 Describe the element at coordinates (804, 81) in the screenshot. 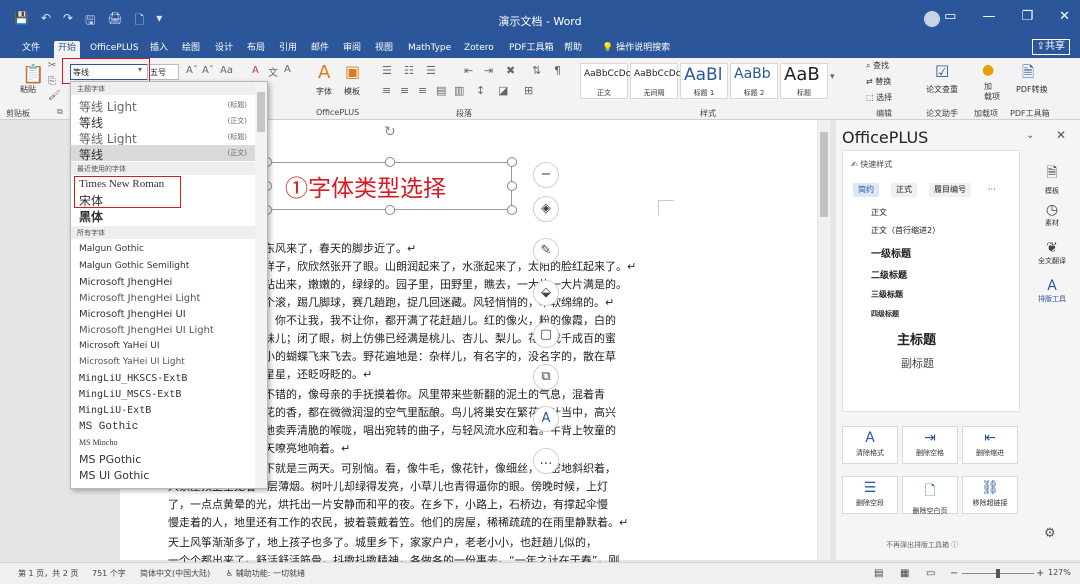

I see `style-tile-title: AaB 标题` at that location.